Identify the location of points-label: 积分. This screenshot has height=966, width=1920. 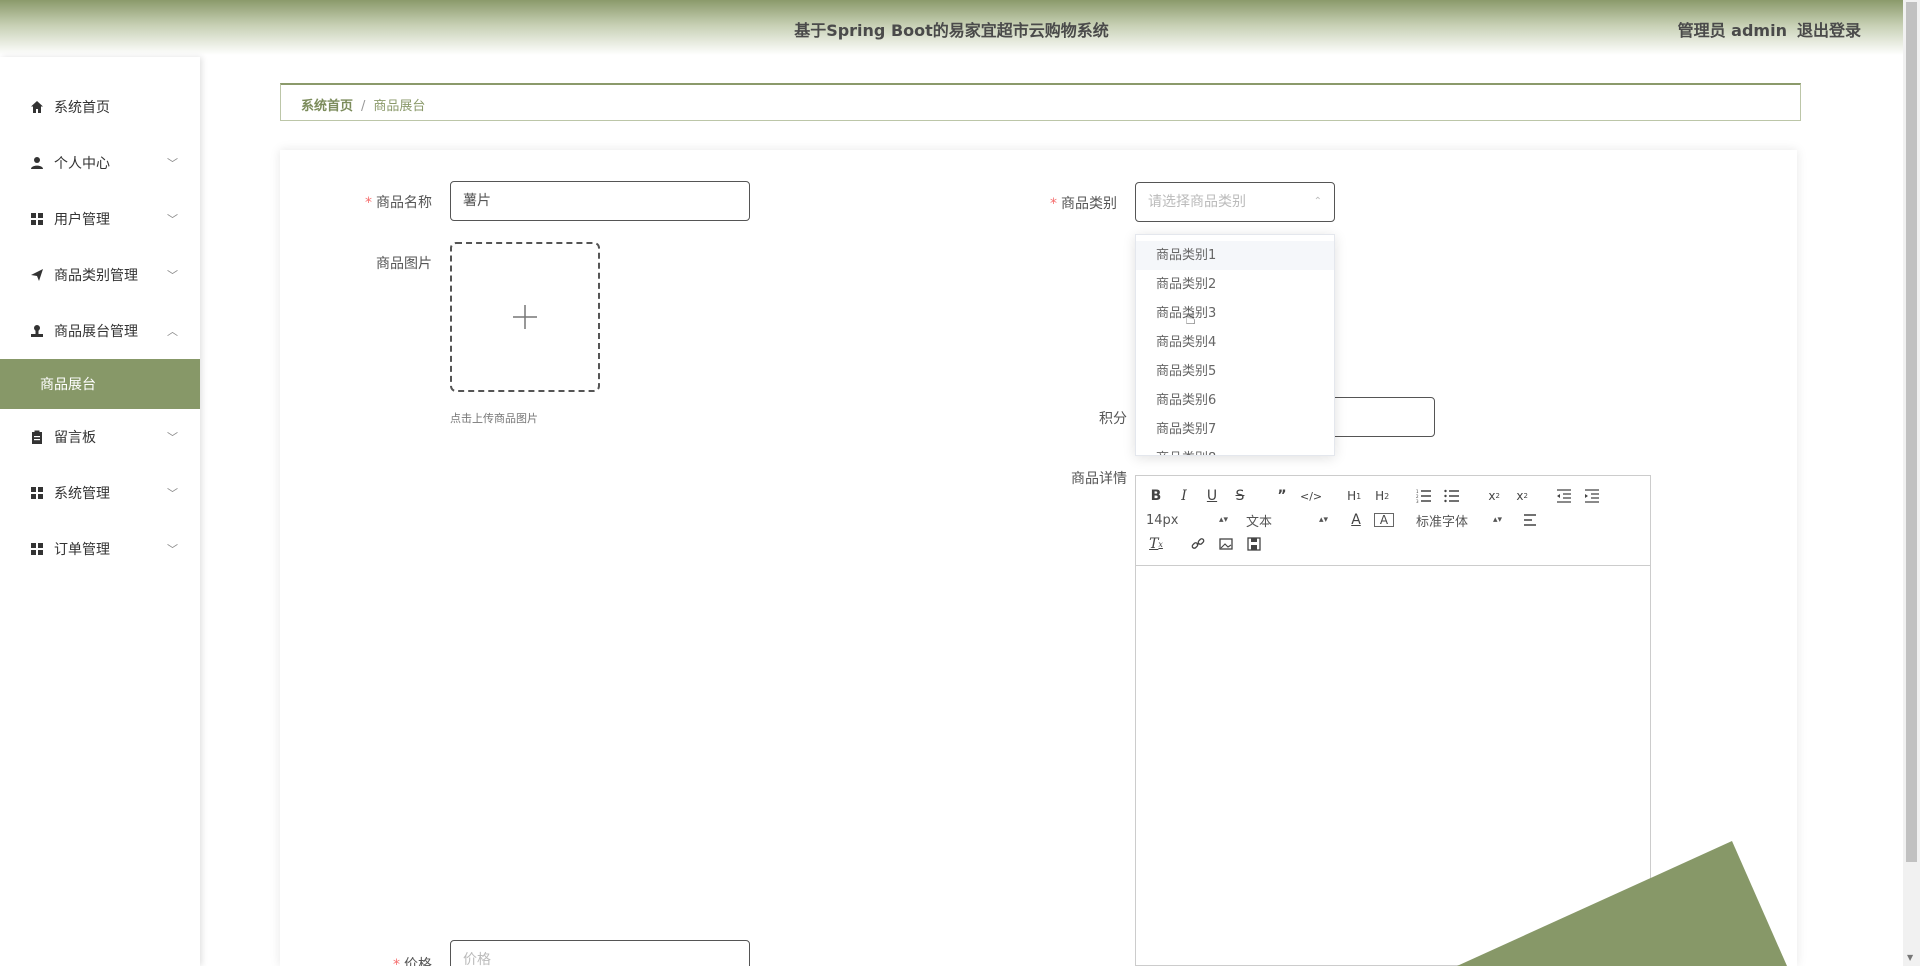
(1113, 419).